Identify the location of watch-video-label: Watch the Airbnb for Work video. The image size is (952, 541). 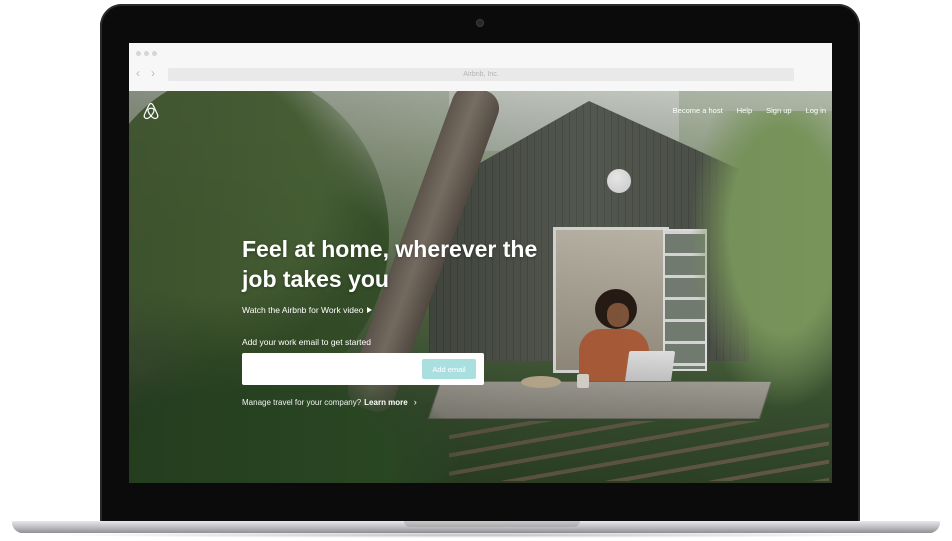
(303, 310).